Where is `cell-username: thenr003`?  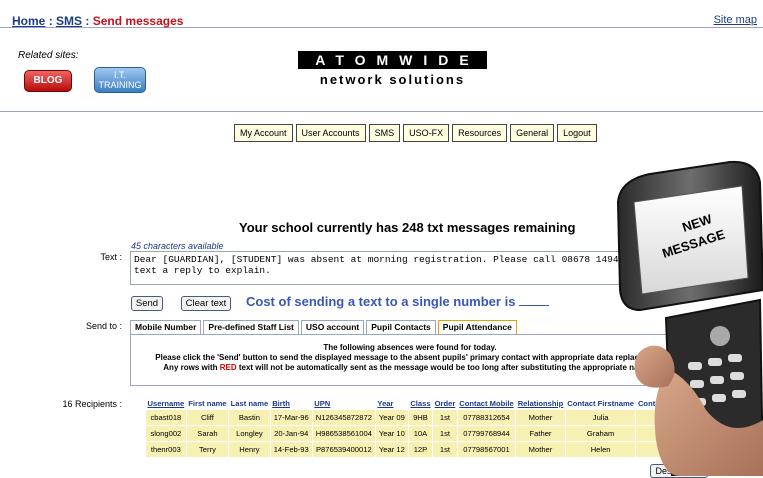 cell-username: thenr003 is located at coordinates (166, 449).